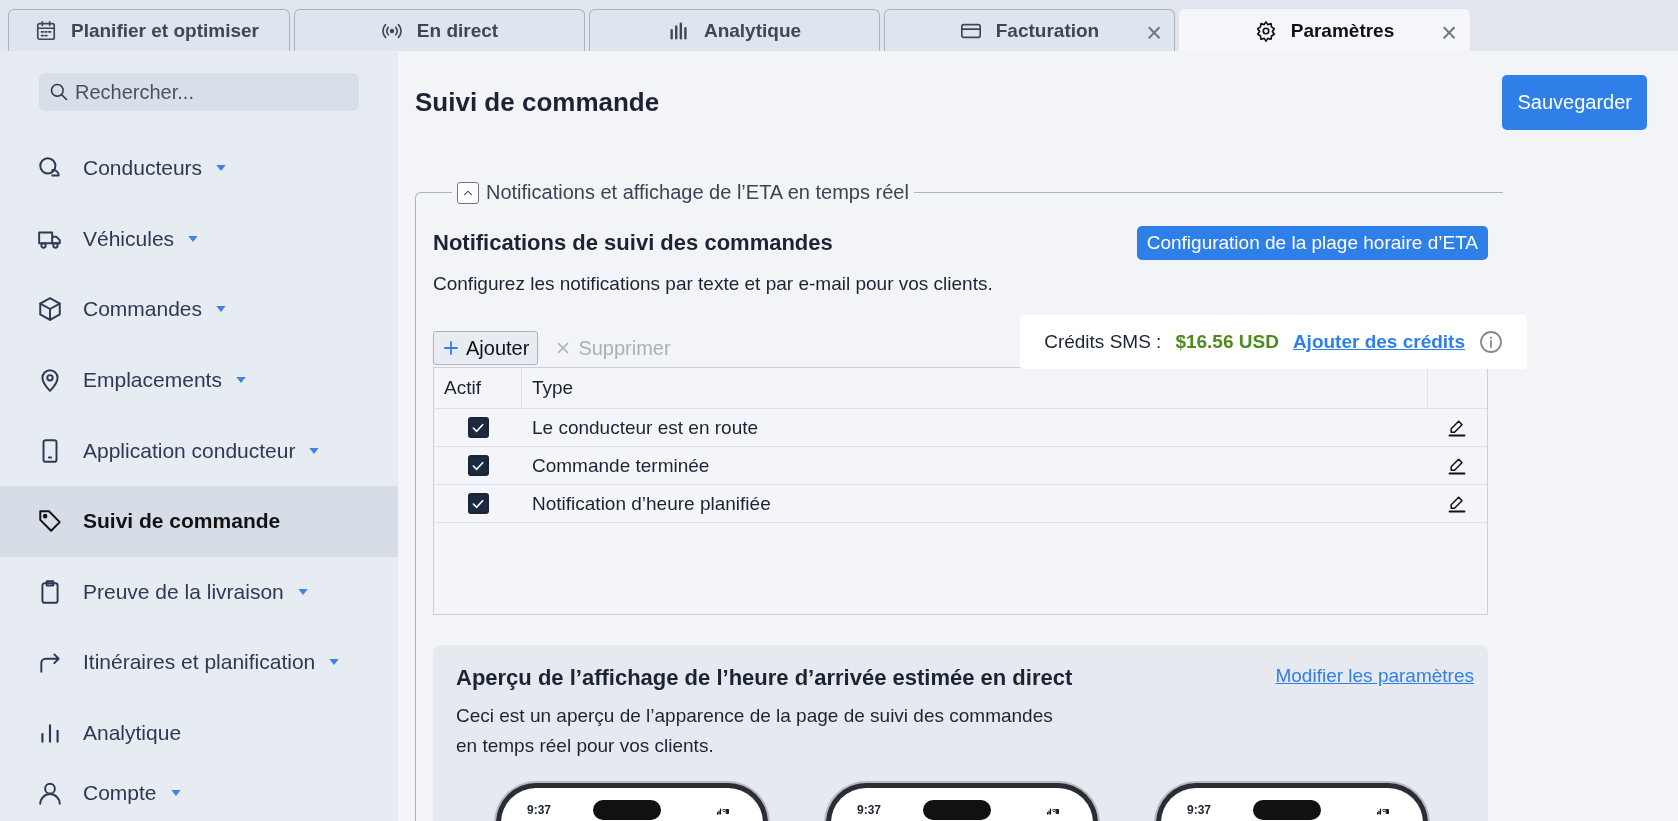  What do you see at coordinates (199, 793) in the screenshot?
I see `sidebar-item: Compte` at bounding box center [199, 793].